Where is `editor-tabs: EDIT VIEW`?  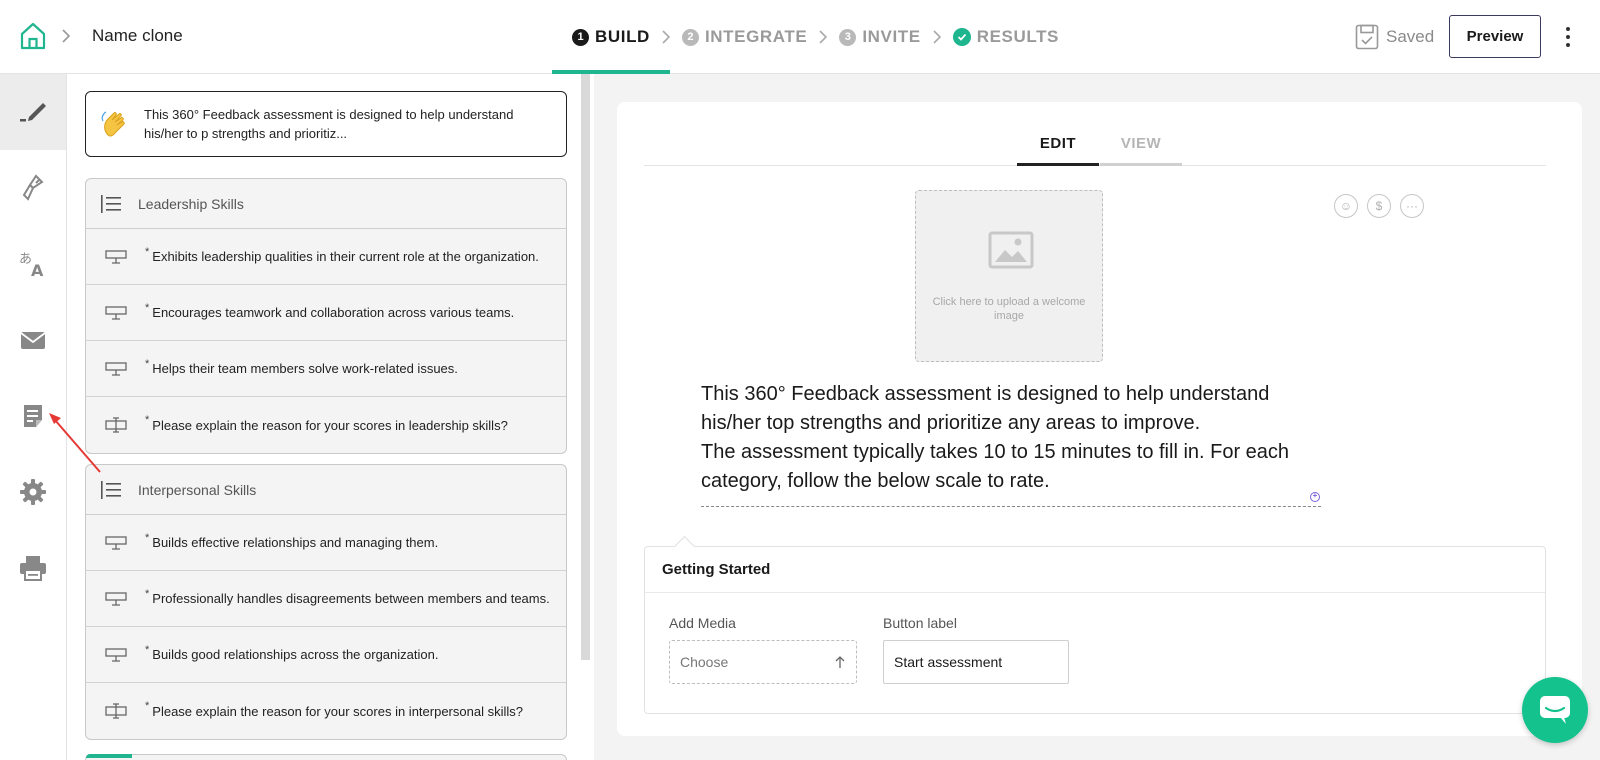 editor-tabs: EDIT VIEW is located at coordinates (1095, 145).